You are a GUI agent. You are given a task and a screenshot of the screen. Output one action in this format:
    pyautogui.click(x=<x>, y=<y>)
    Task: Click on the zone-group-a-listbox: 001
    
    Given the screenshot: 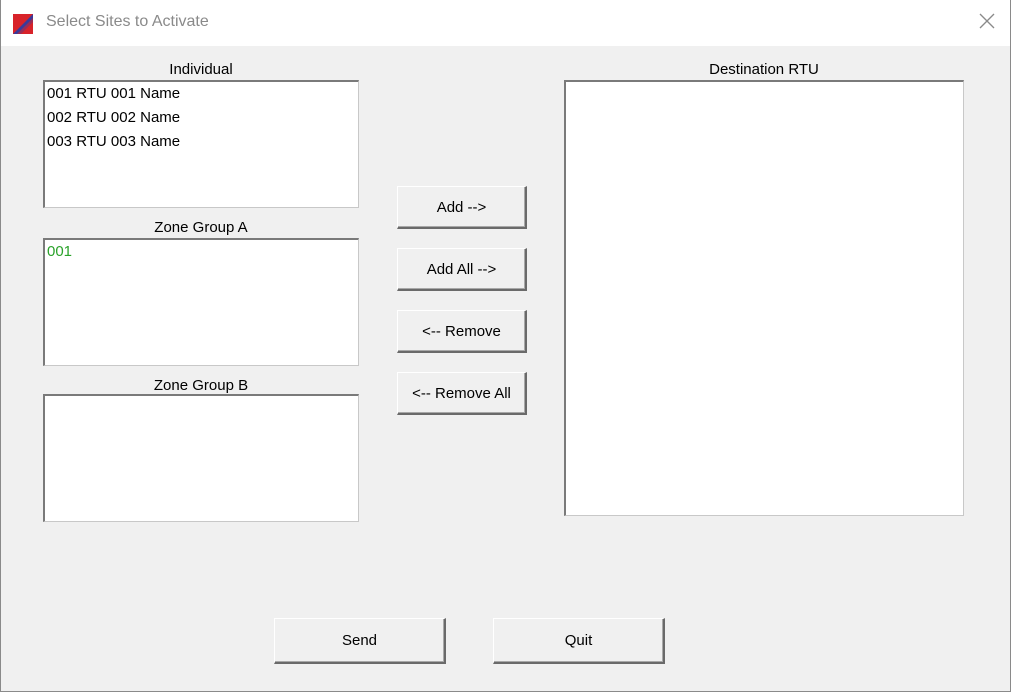 What is the action you would take?
    pyautogui.click(x=201, y=302)
    